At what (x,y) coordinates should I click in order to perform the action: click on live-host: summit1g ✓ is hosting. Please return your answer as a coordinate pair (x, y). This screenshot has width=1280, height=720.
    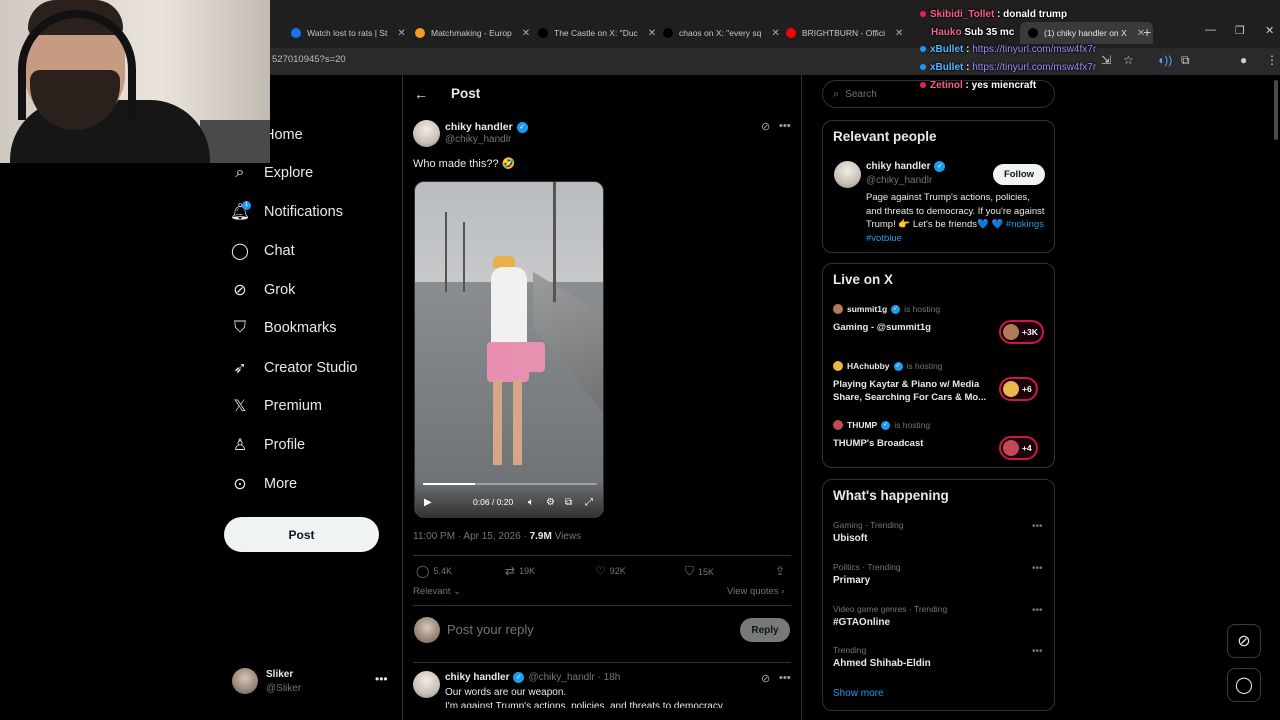
    Looking at the image, I should click on (886, 309).